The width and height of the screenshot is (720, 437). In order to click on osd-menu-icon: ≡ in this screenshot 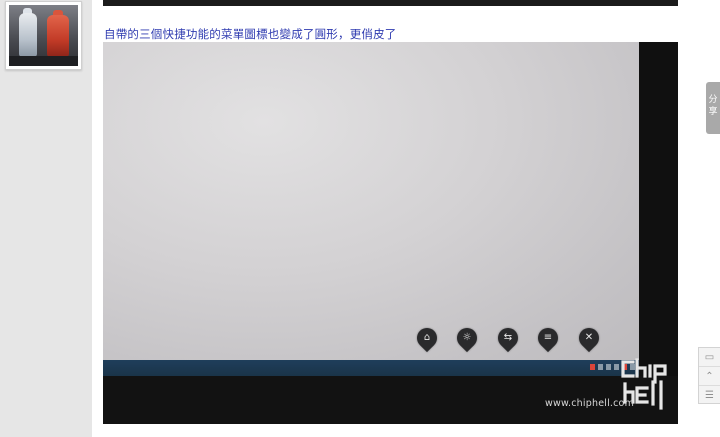, I will do `click(548, 338)`.